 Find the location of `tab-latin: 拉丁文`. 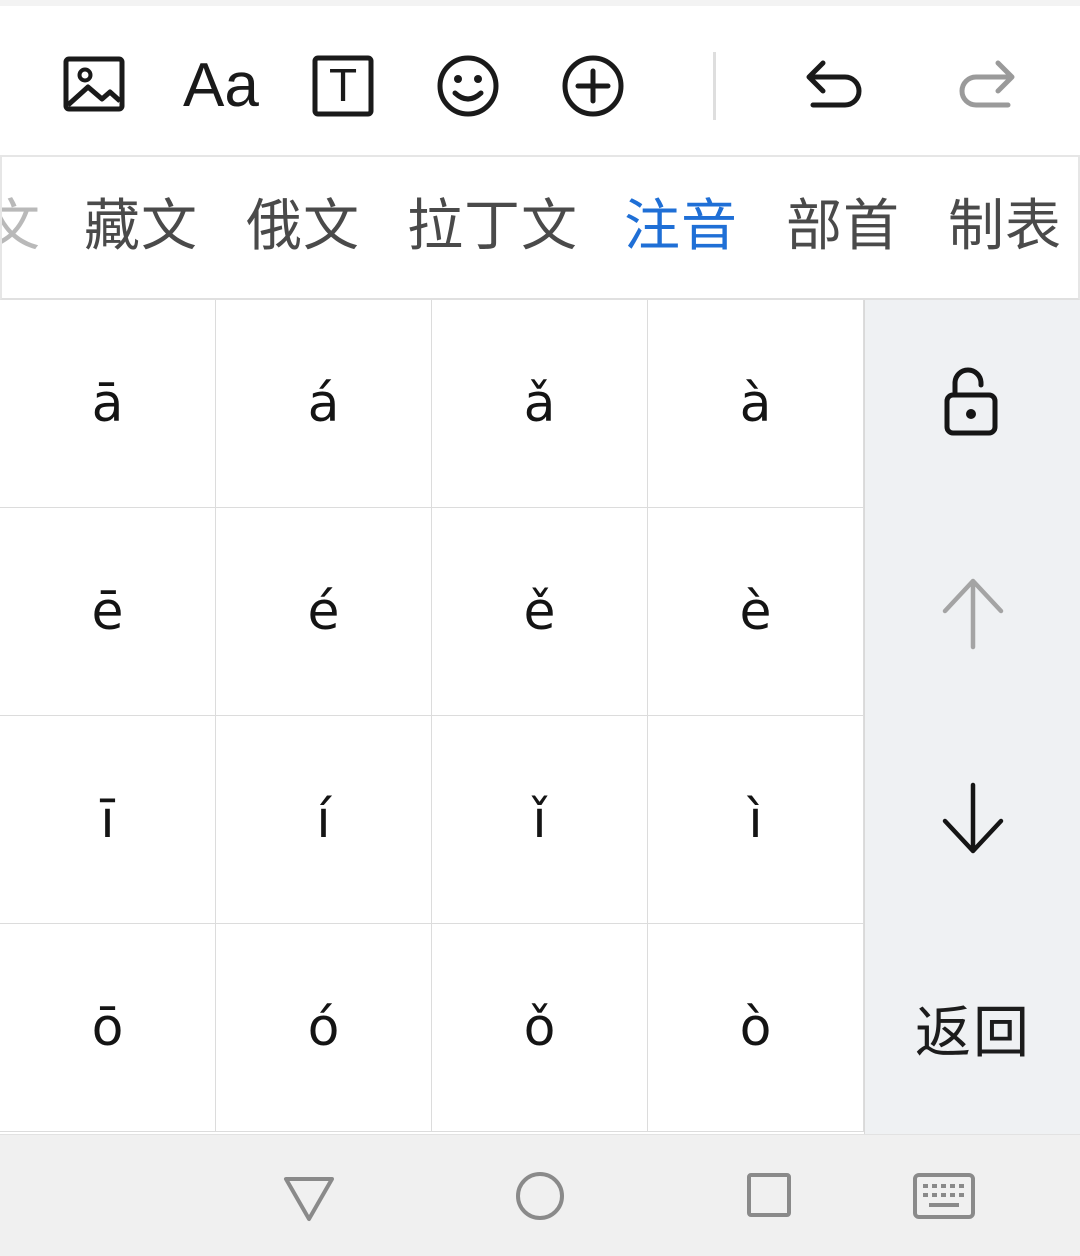

tab-latin: 拉丁文 is located at coordinates (492, 227).